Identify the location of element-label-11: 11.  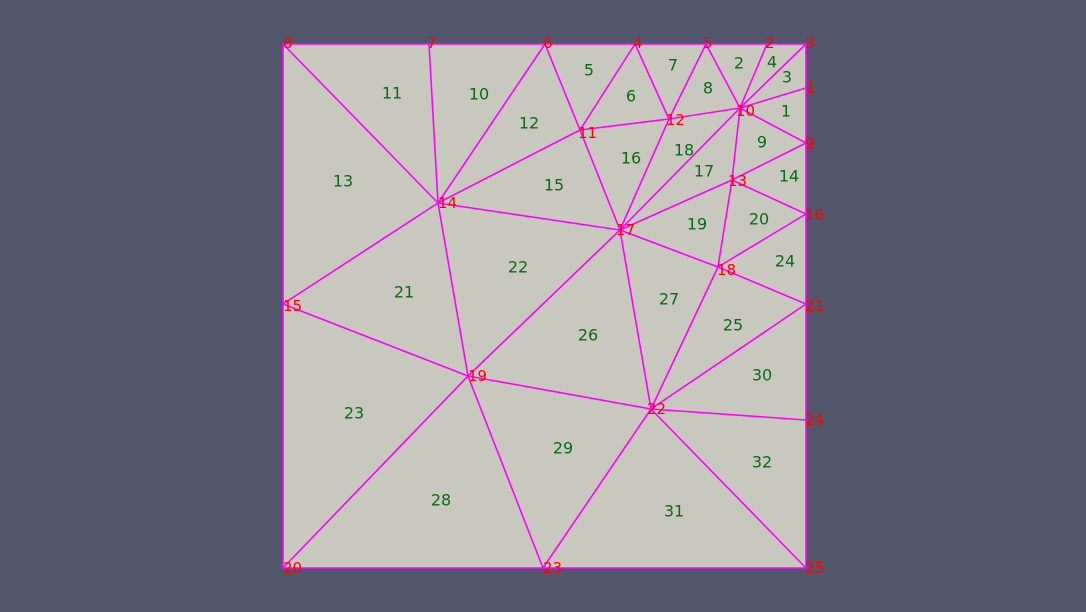
(392, 93).